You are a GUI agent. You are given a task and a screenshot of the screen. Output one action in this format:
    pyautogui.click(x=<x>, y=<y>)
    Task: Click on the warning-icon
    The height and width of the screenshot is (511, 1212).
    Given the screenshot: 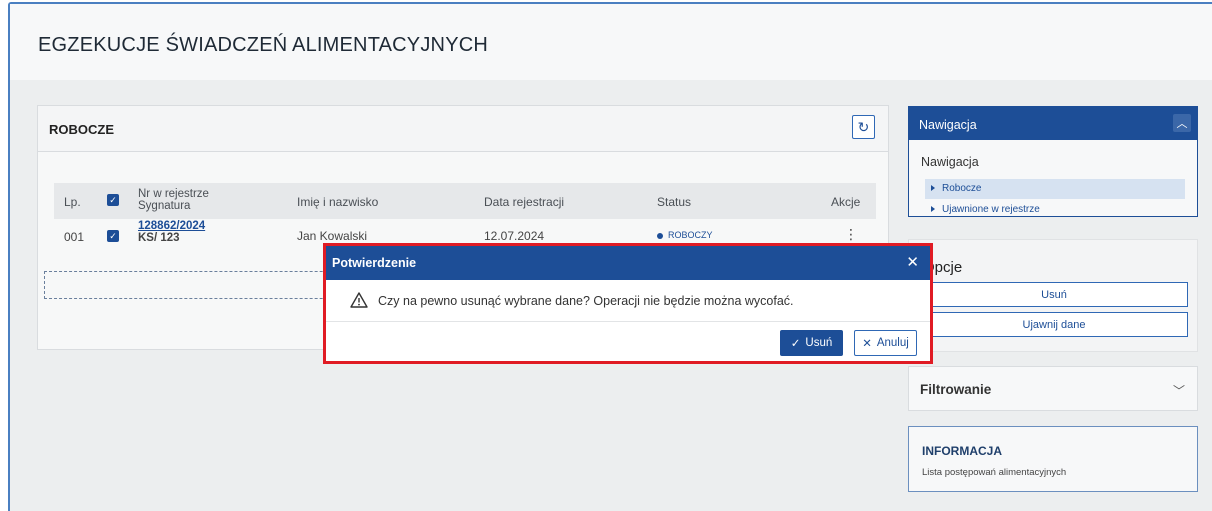 What is the action you would take?
    pyautogui.click(x=359, y=300)
    